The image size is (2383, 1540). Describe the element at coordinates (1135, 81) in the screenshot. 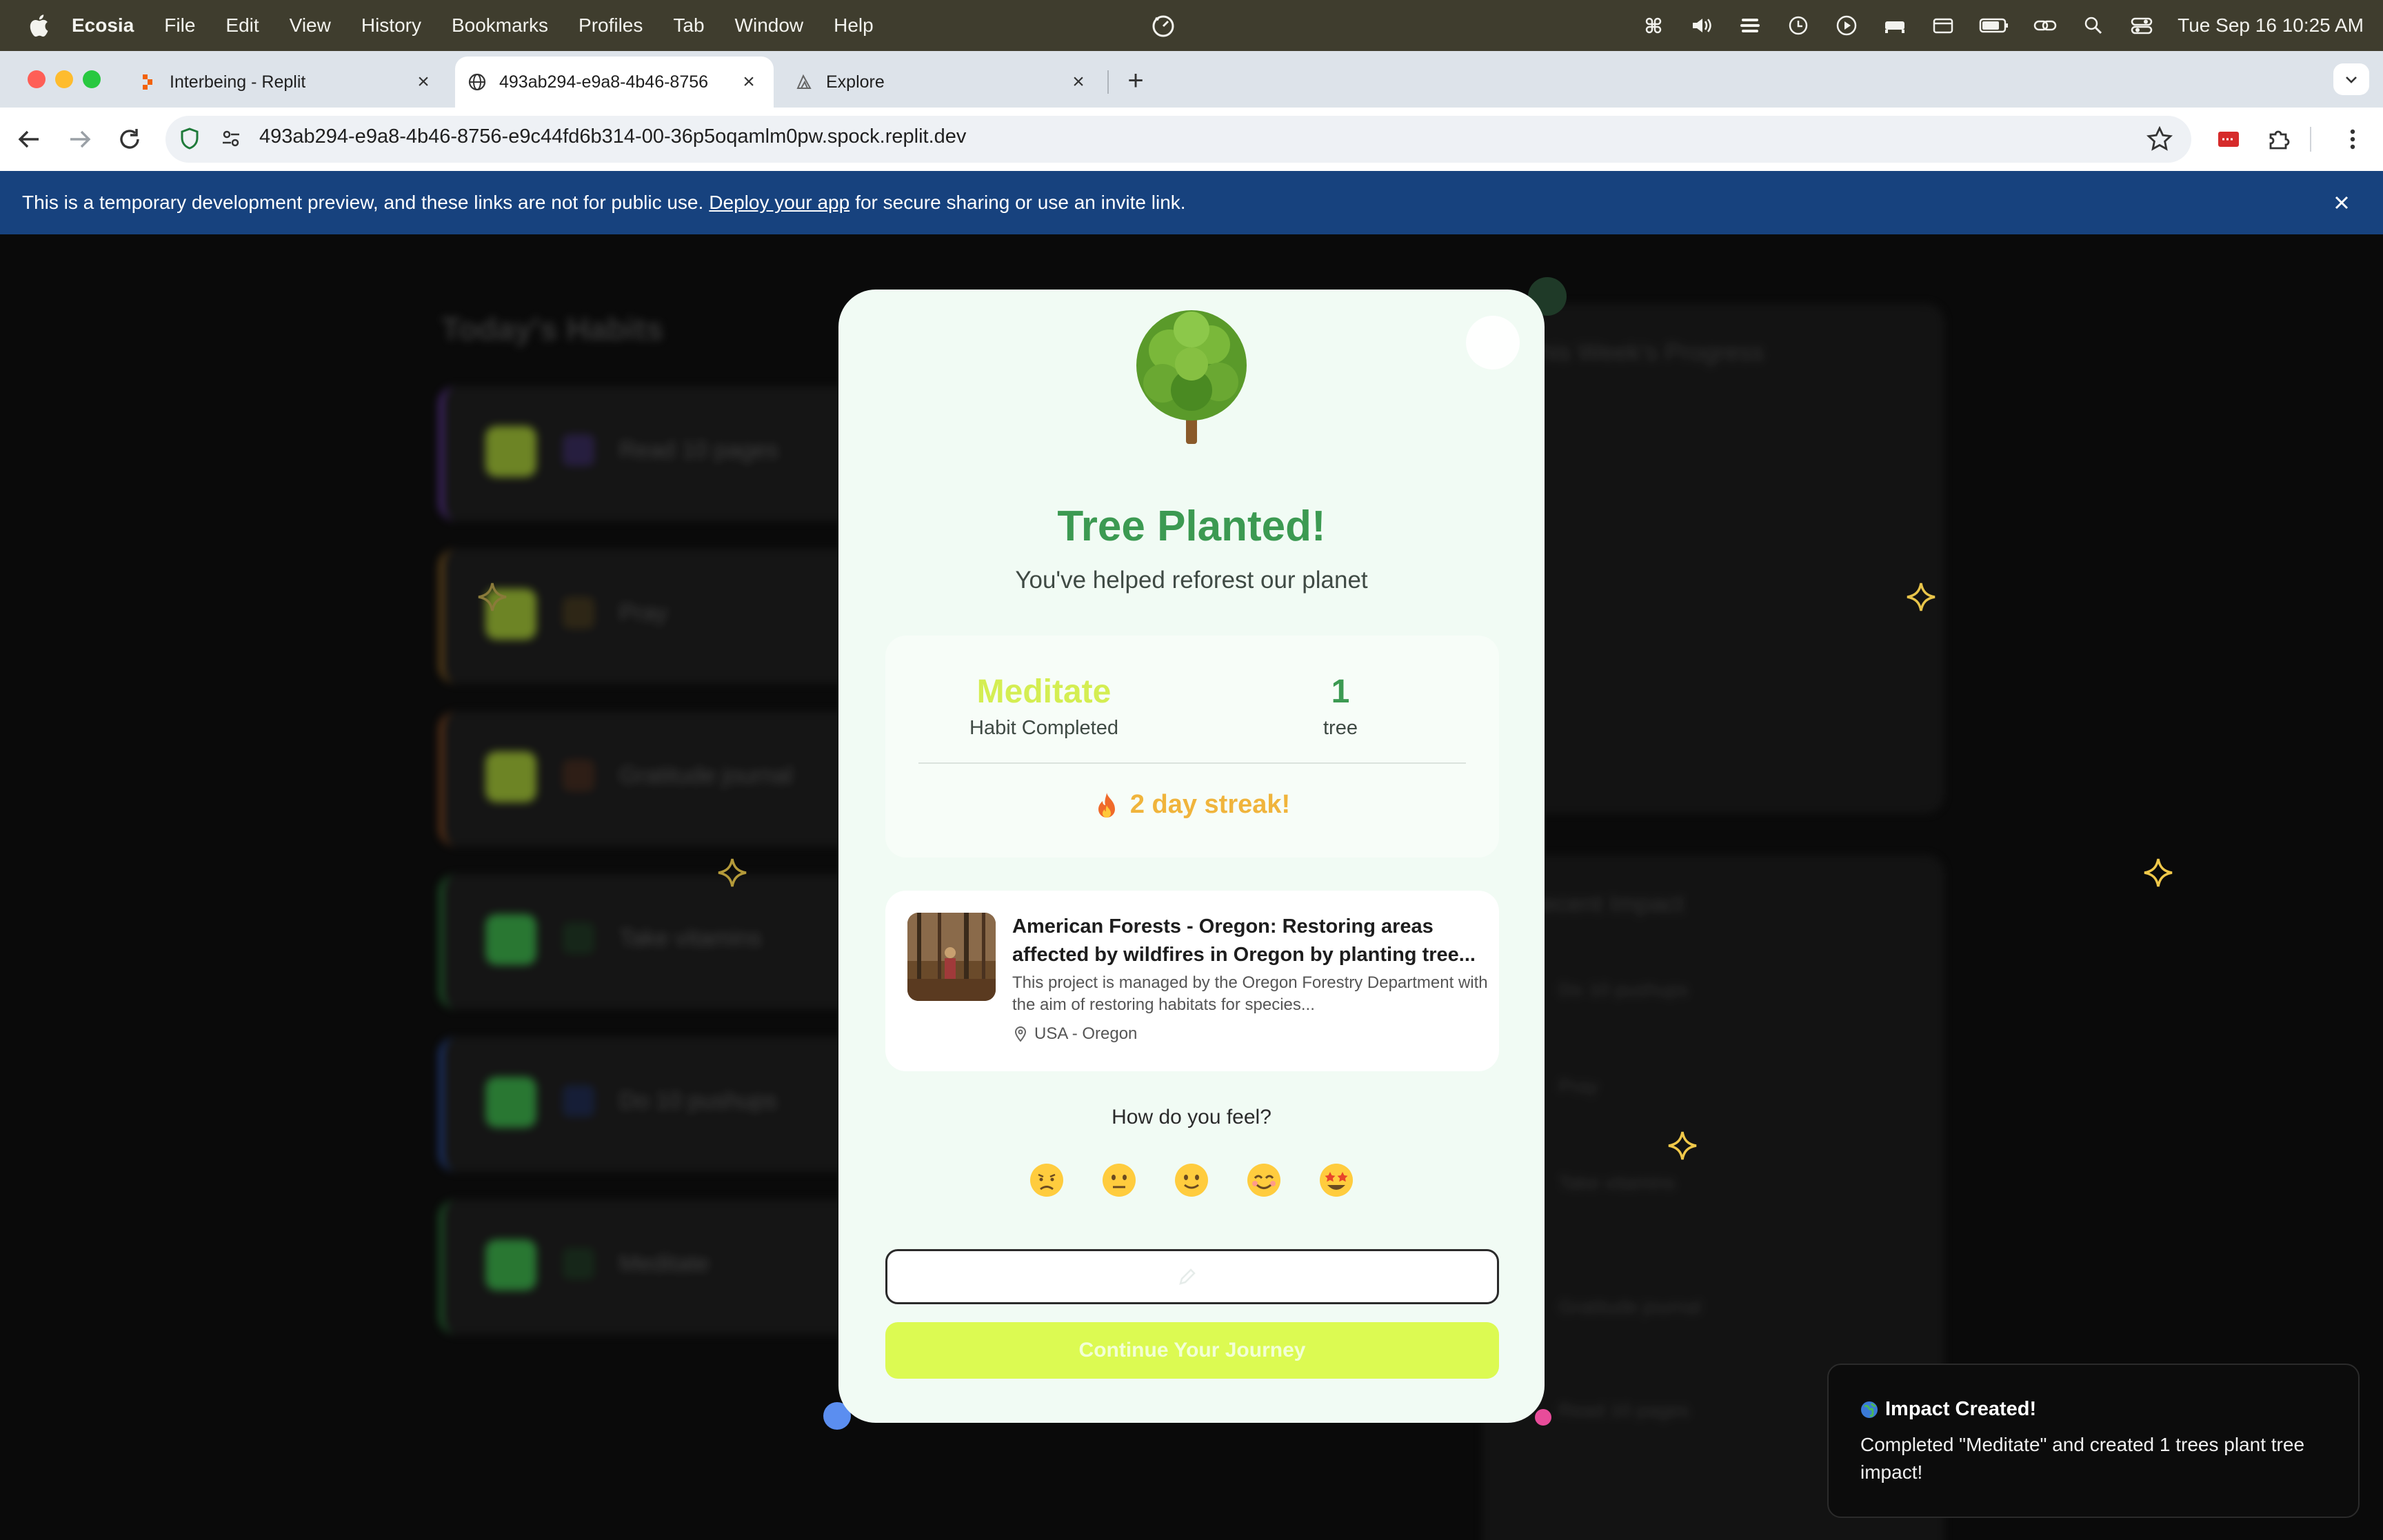

I see `new-tab-button: +` at that location.